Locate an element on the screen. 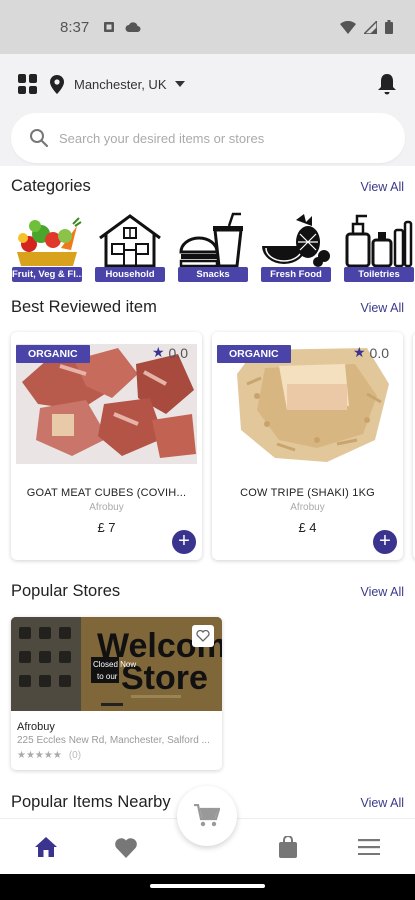 The image size is (415, 900). nav-orders is located at coordinates (288, 847).